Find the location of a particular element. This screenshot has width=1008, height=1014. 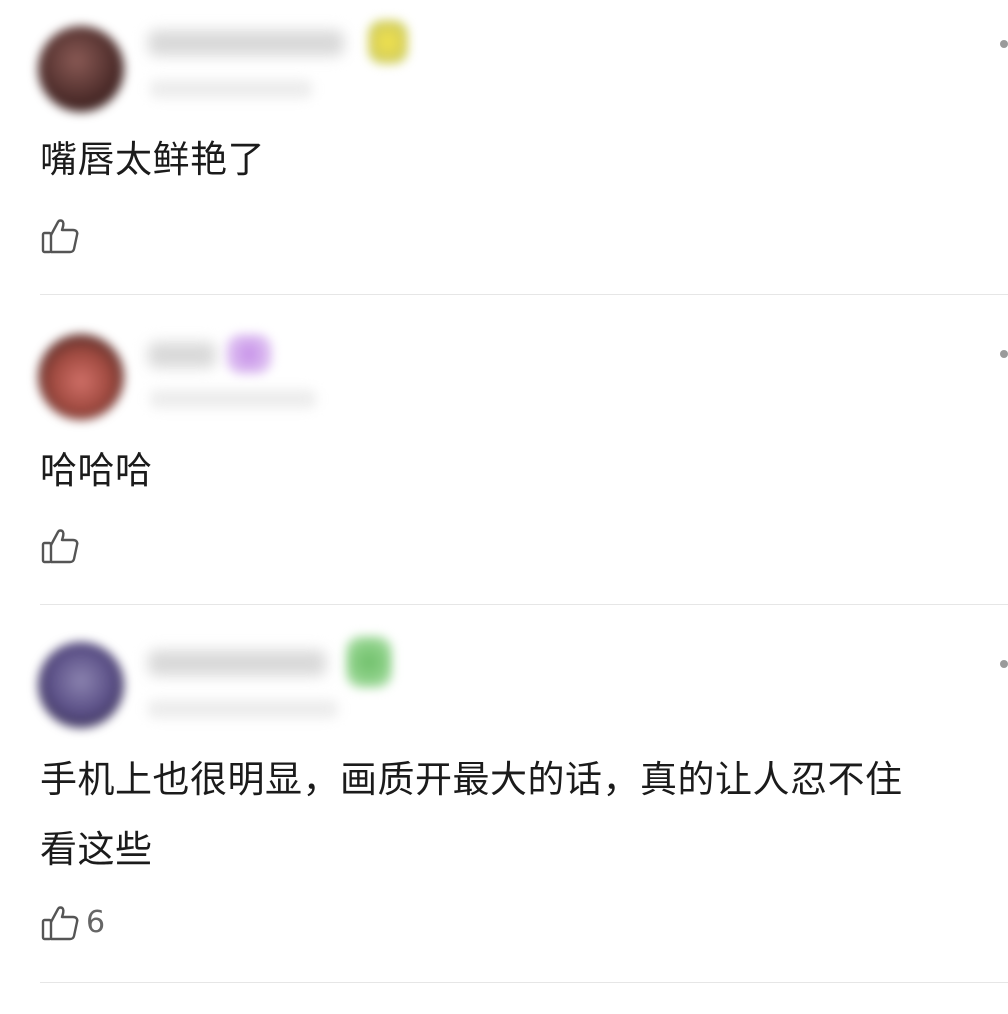

comment-text: 哈哈哈 is located at coordinates (96, 470).